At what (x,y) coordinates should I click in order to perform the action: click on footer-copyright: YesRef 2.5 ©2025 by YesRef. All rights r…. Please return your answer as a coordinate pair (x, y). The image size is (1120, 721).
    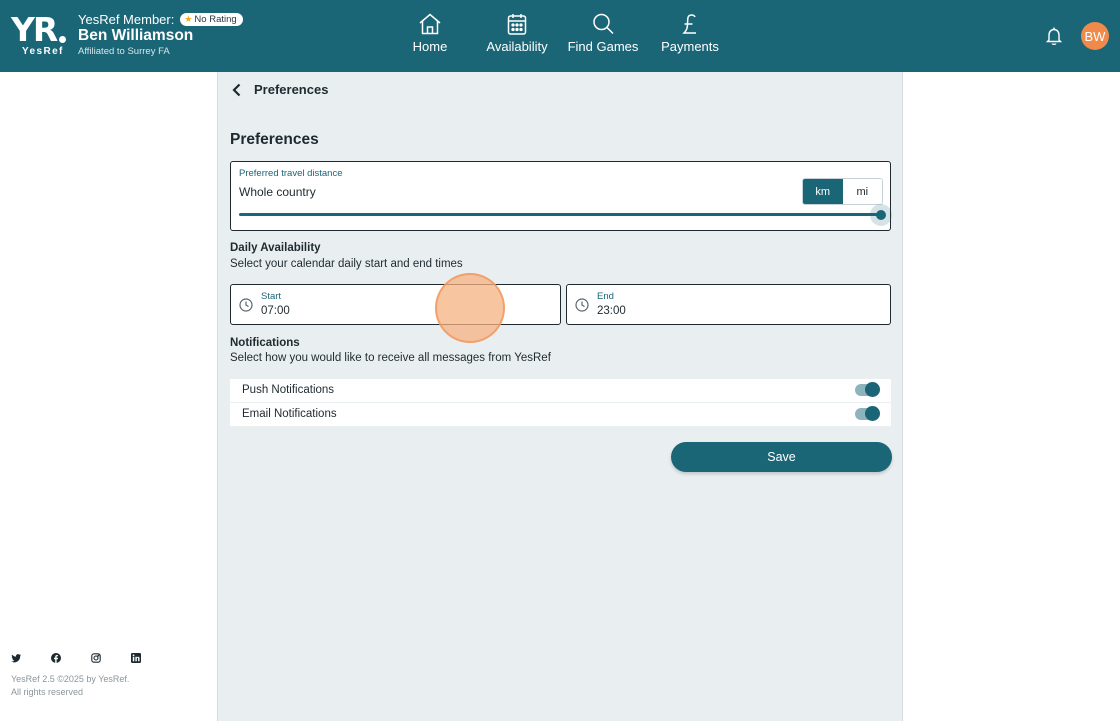
    Looking at the image, I should click on (70, 686).